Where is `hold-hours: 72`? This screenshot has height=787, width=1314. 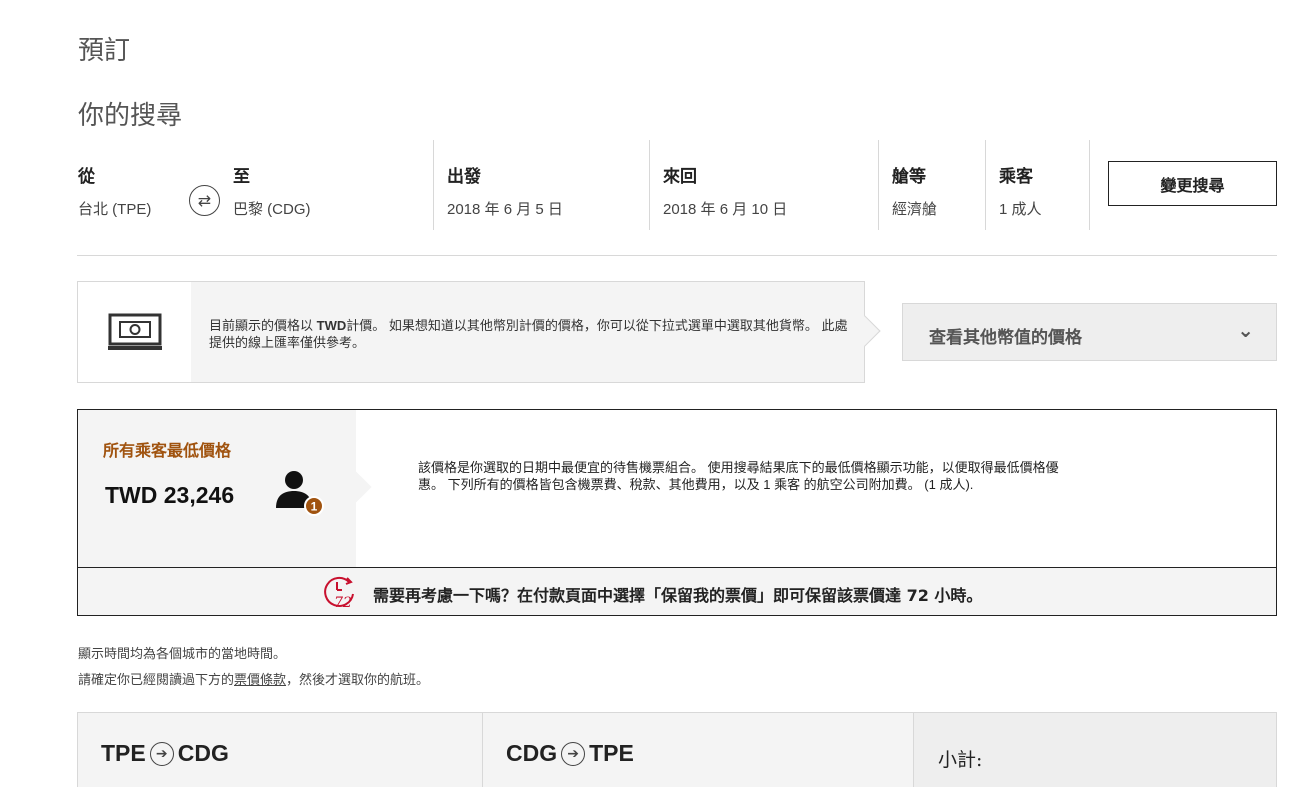 hold-hours: 72 is located at coordinates (917, 595).